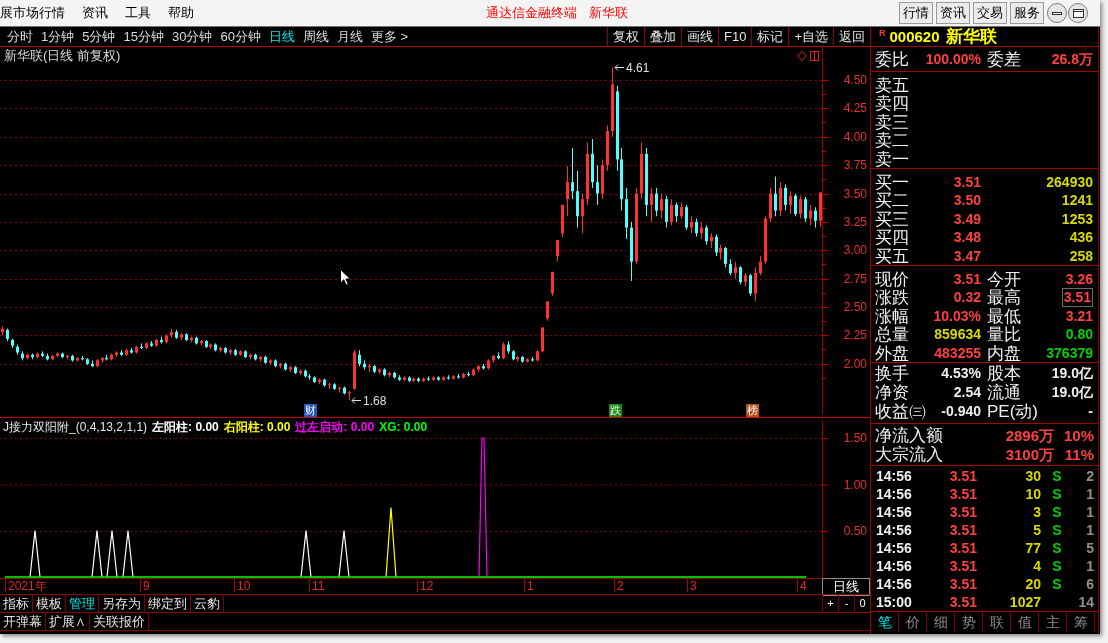 Image resolution: width=1108 pixels, height=643 pixels. Describe the element at coordinates (752, 410) in the screenshot. I see `event-tag: 榜` at that location.